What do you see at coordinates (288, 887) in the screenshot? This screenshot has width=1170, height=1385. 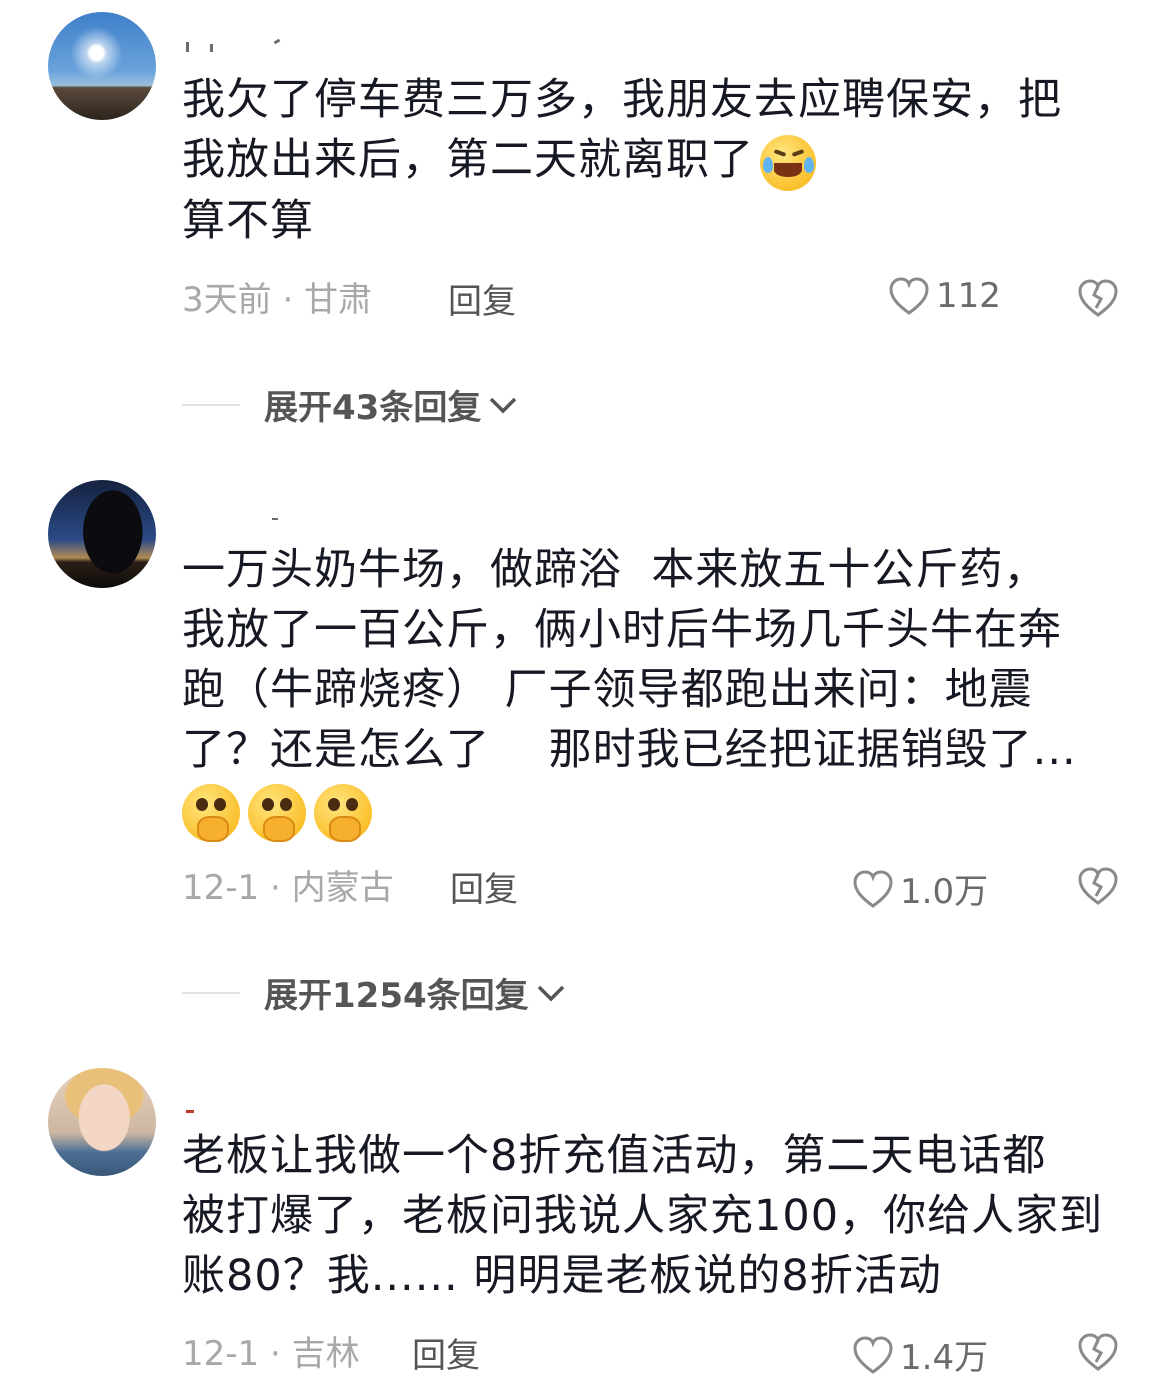 I see `comment-meta-2: 12-1 · 内蒙古` at bounding box center [288, 887].